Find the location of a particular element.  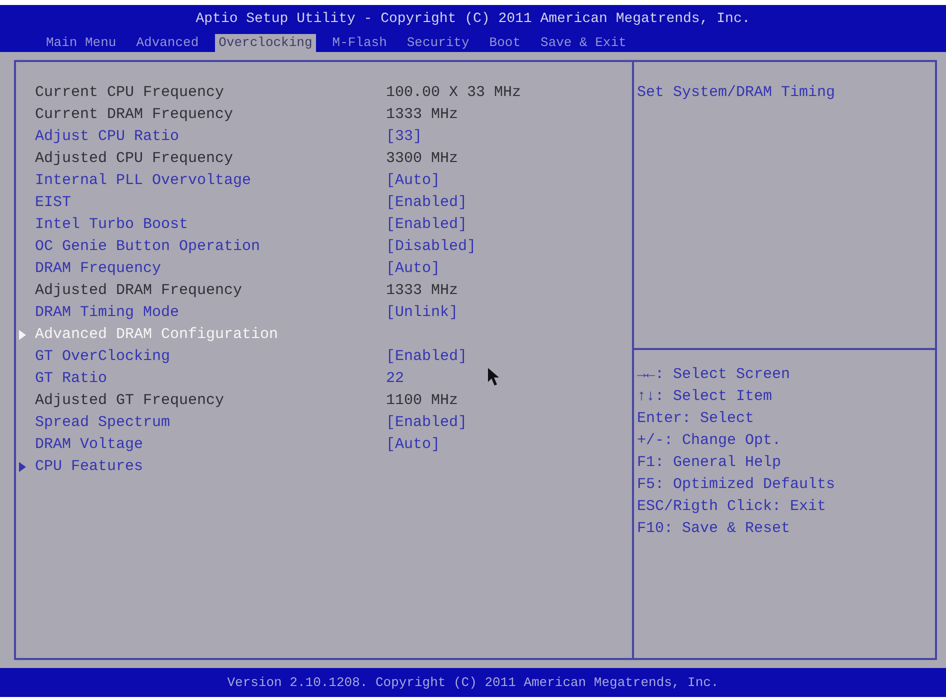

key-hint: F5: Optimized Defaults is located at coordinates (736, 485).